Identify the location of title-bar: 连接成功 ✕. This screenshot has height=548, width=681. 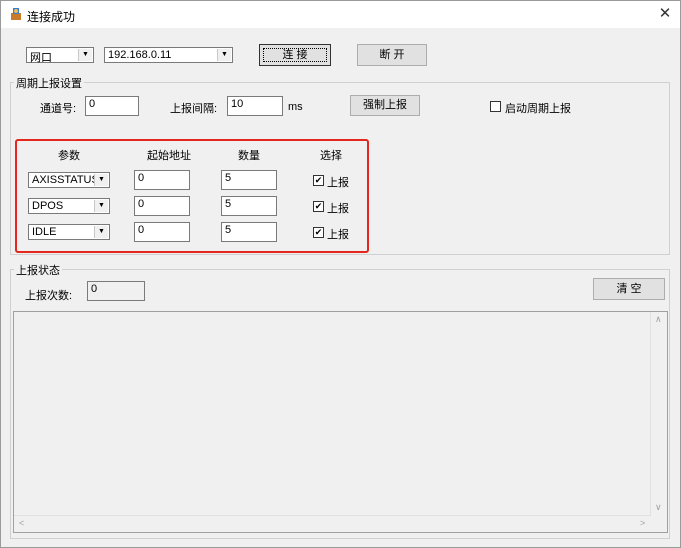
(340, 14).